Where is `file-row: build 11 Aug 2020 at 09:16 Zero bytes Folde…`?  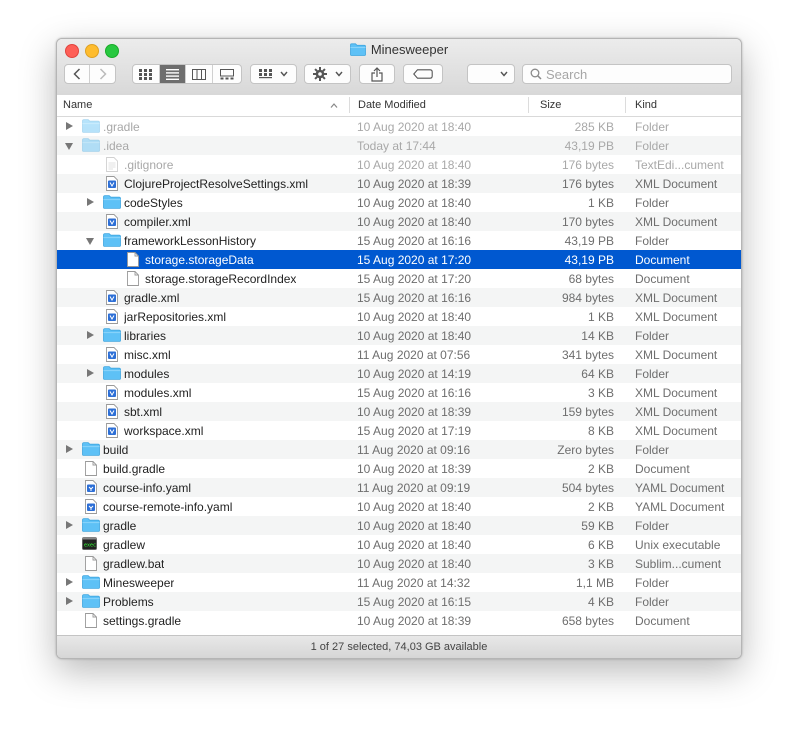
file-row: build 11 Aug 2020 at 09:16 Zero bytes Folde… is located at coordinates (399, 449).